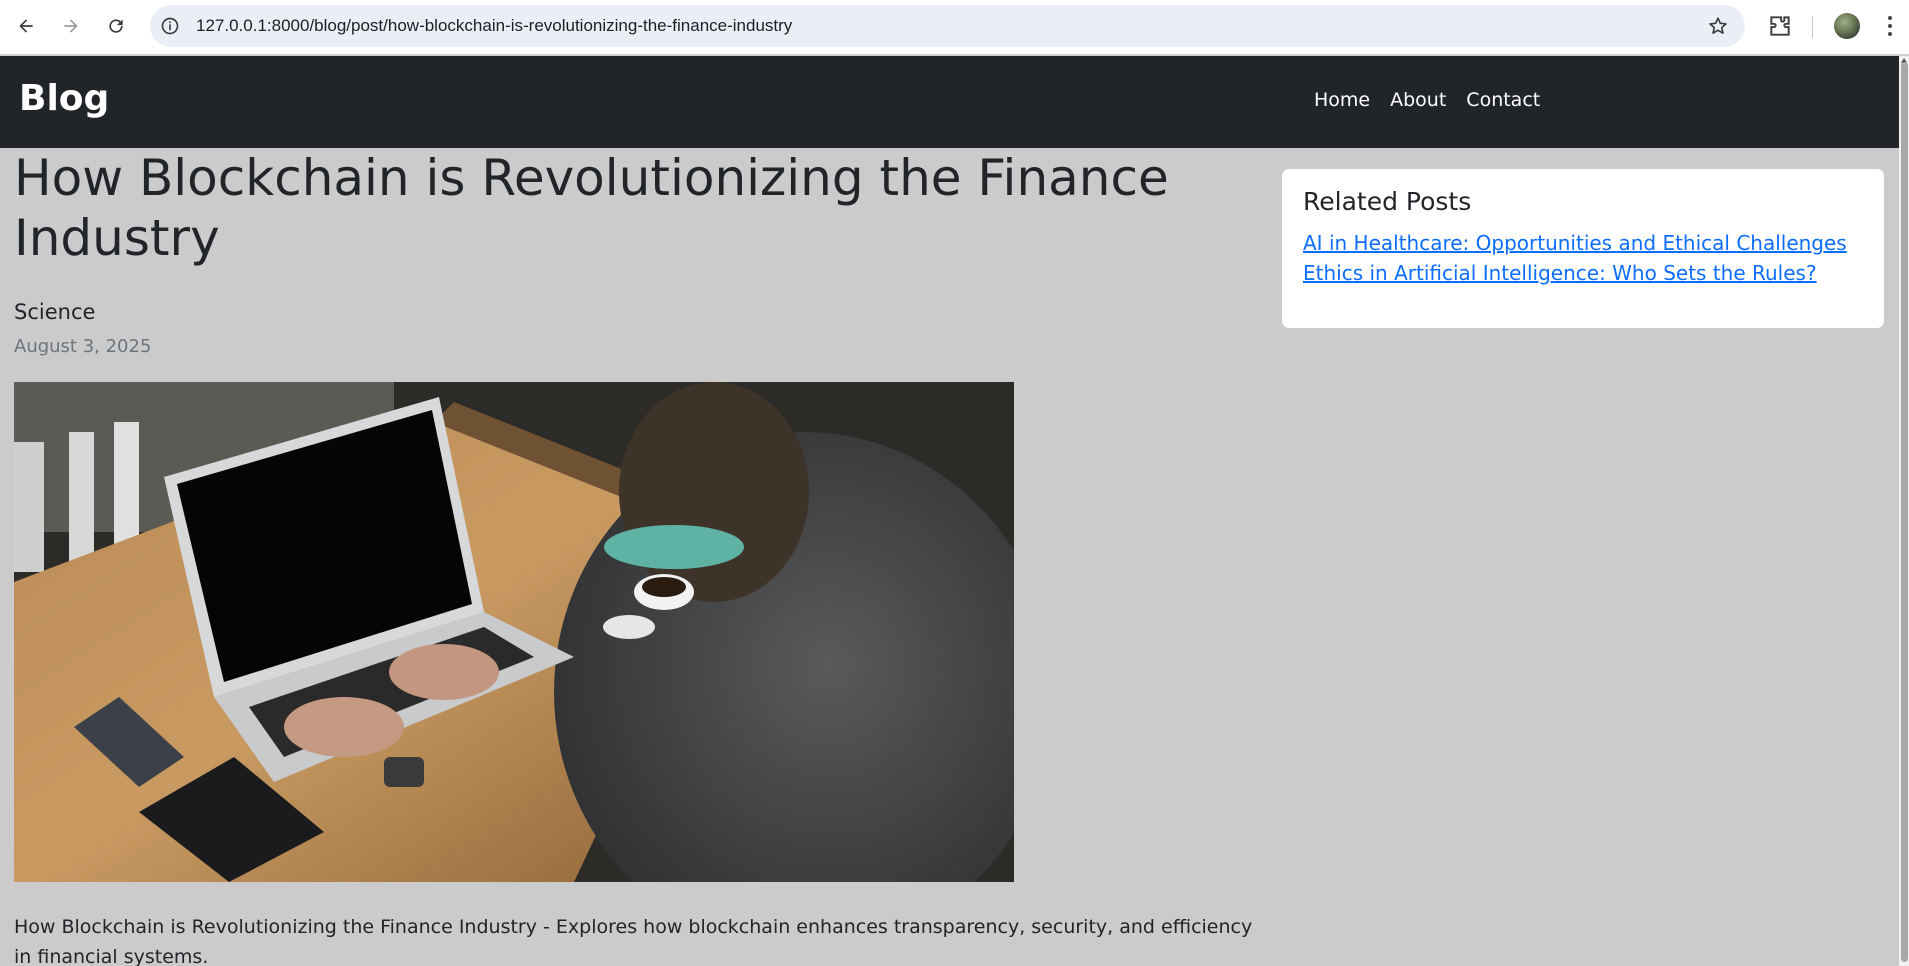 This screenshot has width=1909, height=966. I want to click on reload-icon, so click(116, 26).